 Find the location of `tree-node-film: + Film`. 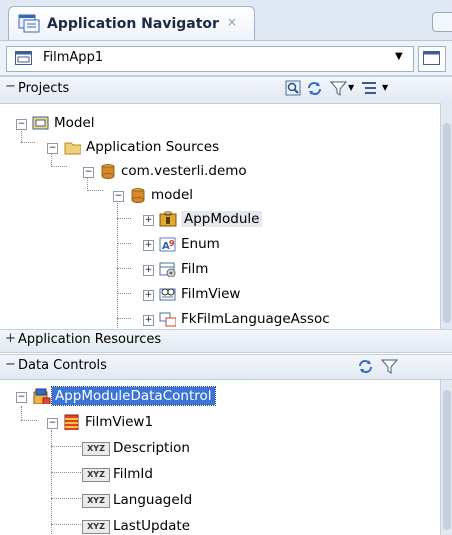

tree-node-film: + Film is located at coordinates (160, 270).